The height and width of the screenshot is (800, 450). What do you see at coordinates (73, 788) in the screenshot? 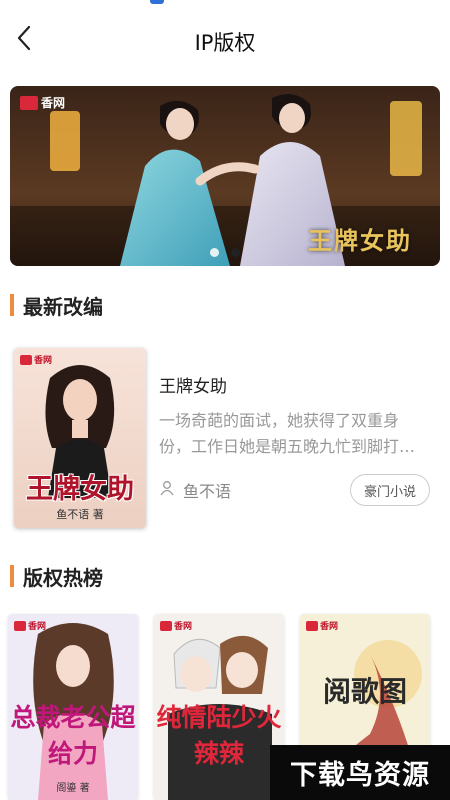
I see `cover-author: 阁鎏 著` at bounding box center [73, 788].